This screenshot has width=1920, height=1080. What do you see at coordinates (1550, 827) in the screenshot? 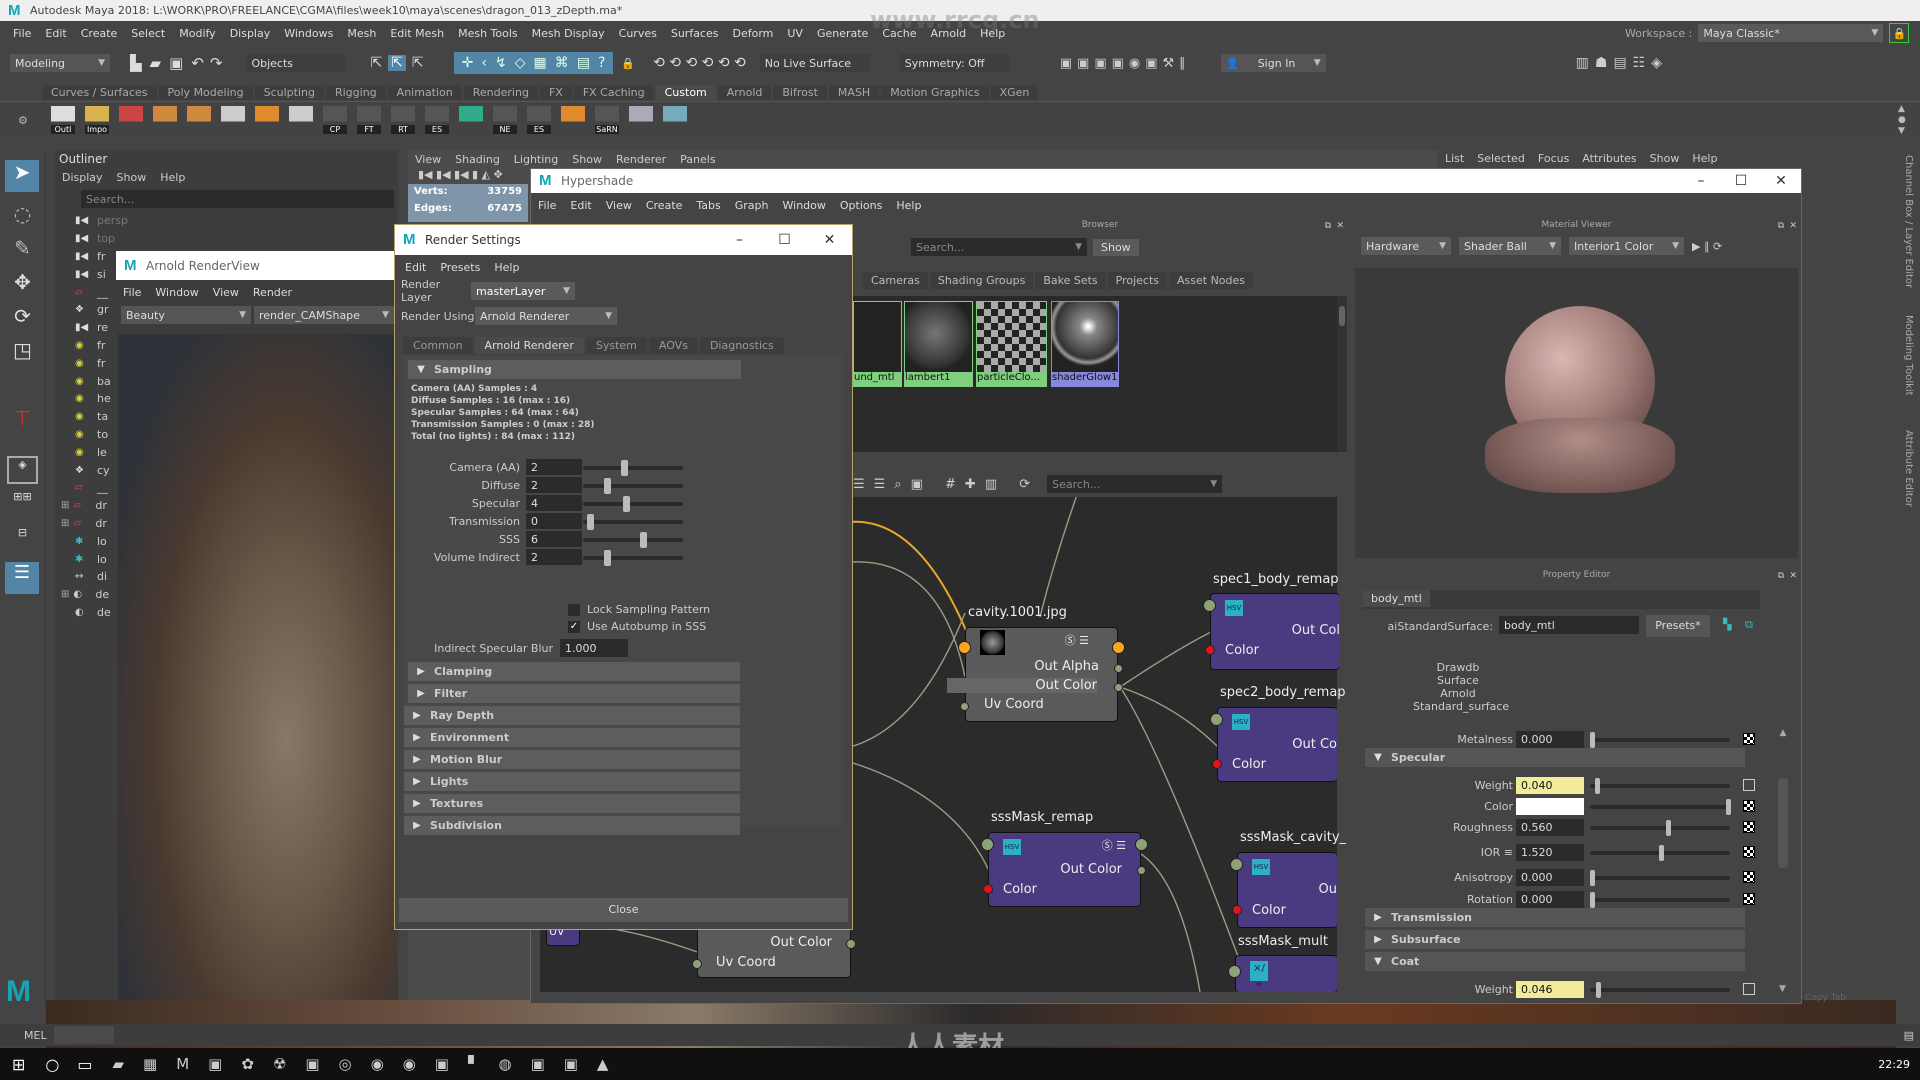
I see `property-field: 0.560` at bounding box center [1550, 827].